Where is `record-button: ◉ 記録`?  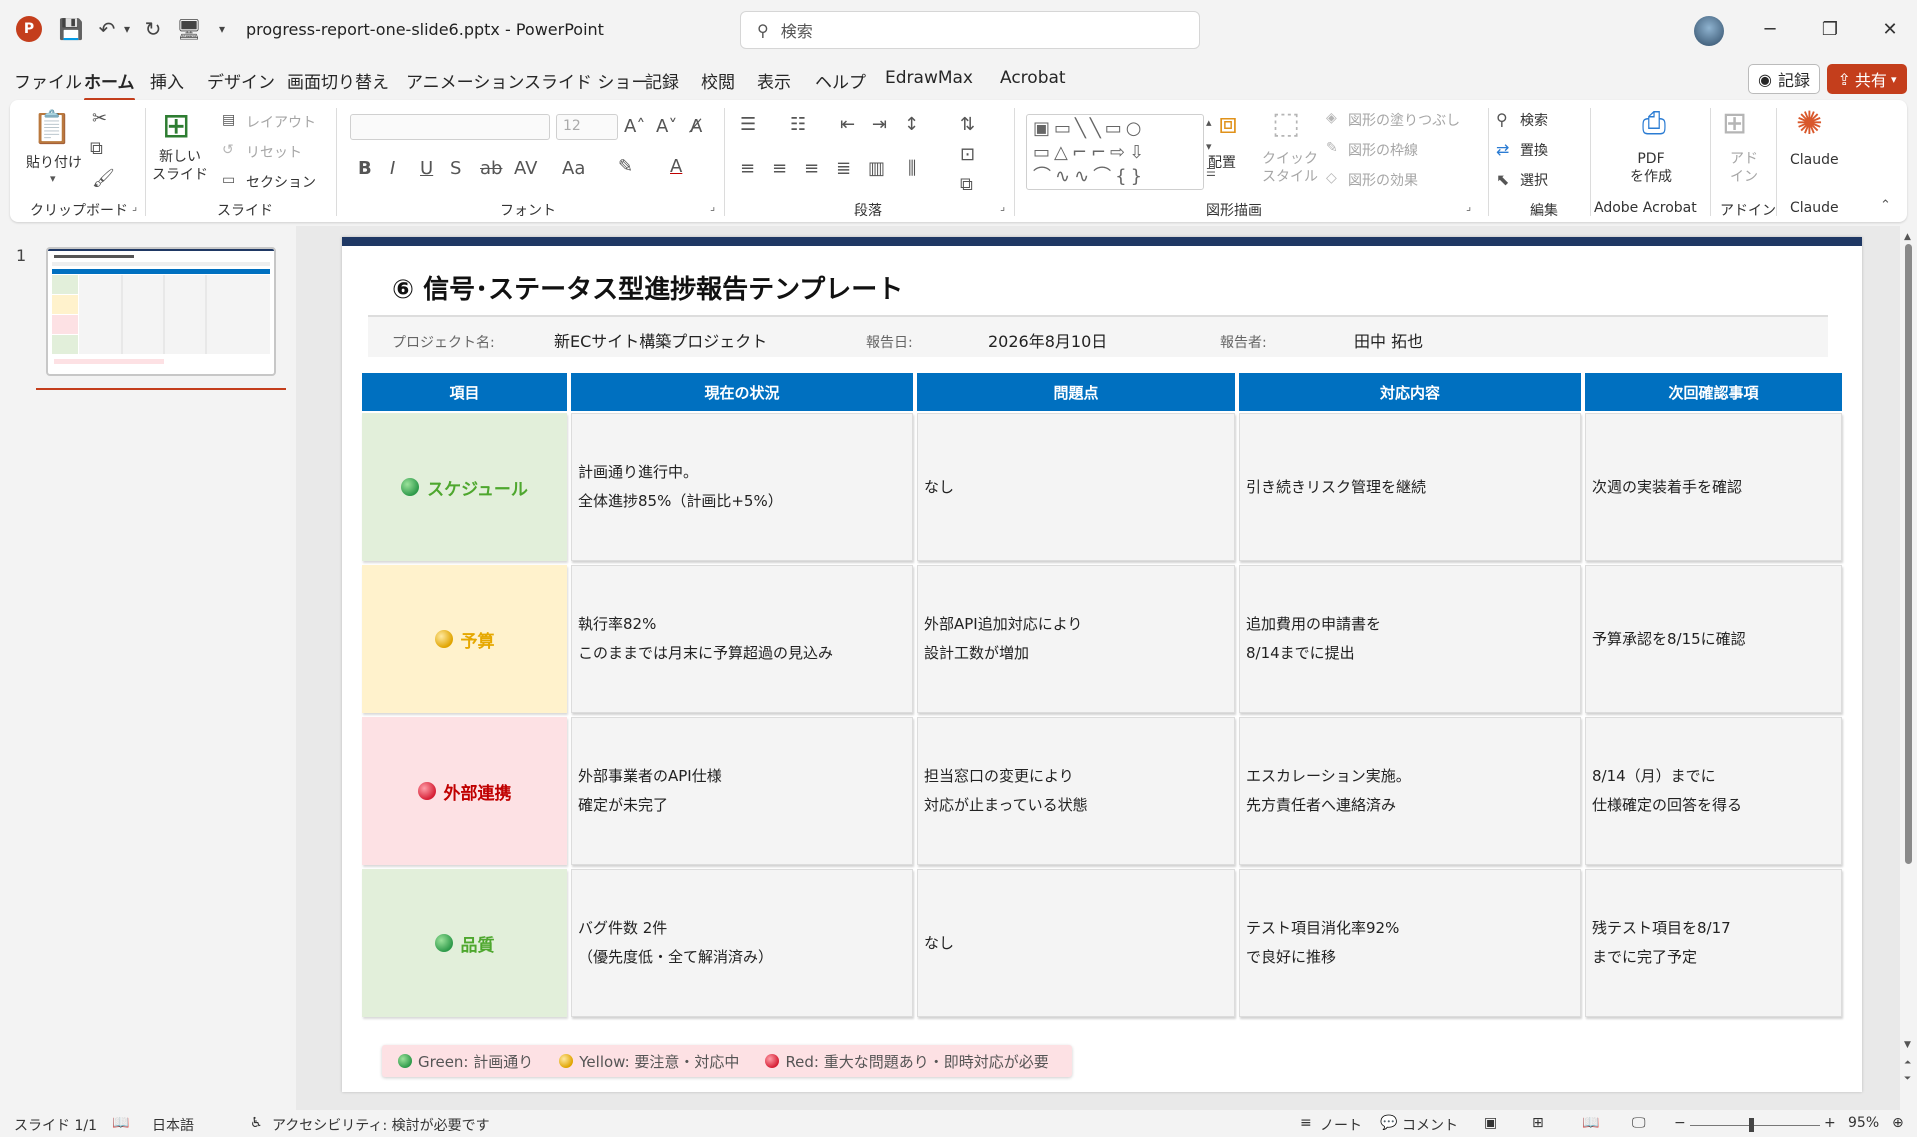
record-button: ◉ 記録 is located at coordinates (1784, 79).